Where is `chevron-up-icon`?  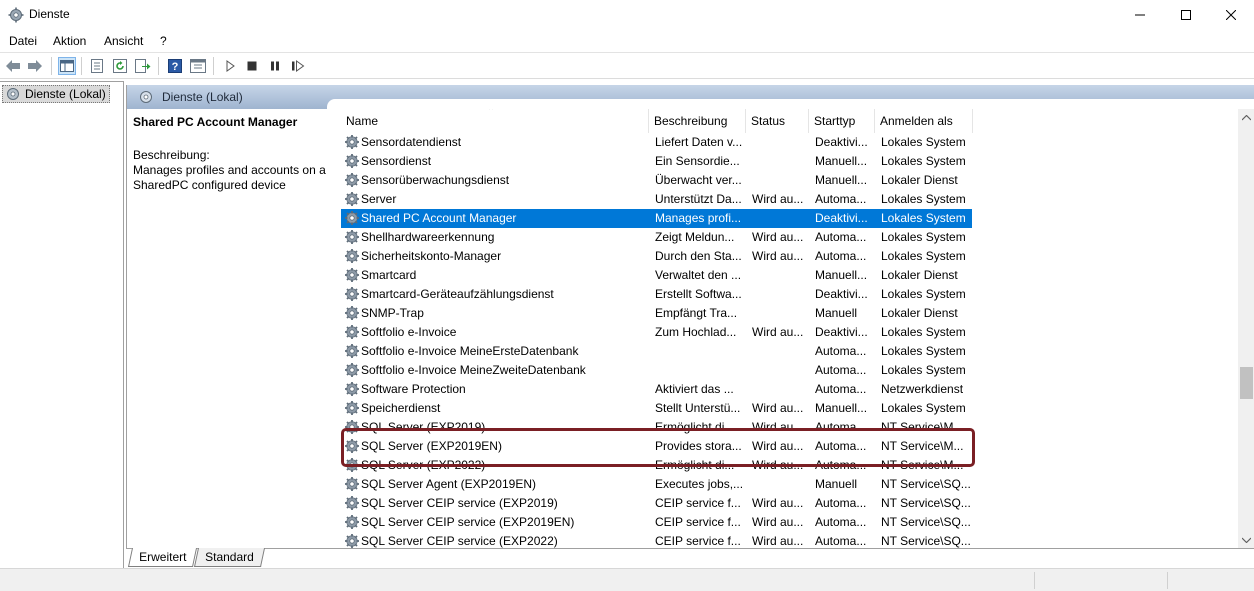 chevron-up-icon is located at coordinates (1246, 117).